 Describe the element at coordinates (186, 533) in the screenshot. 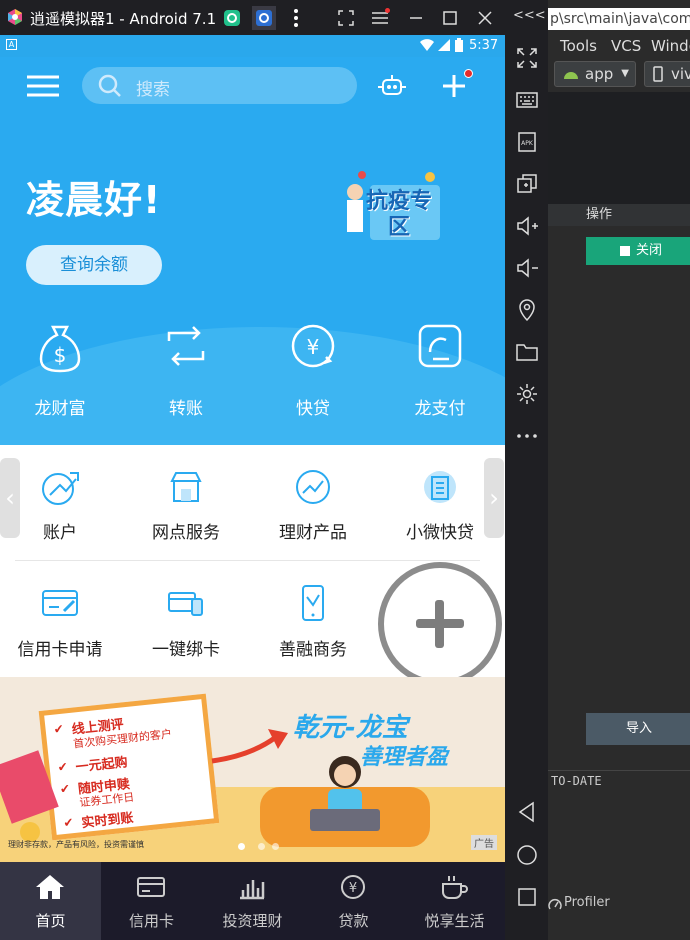

I see `service-label: 网点服务` at that location.